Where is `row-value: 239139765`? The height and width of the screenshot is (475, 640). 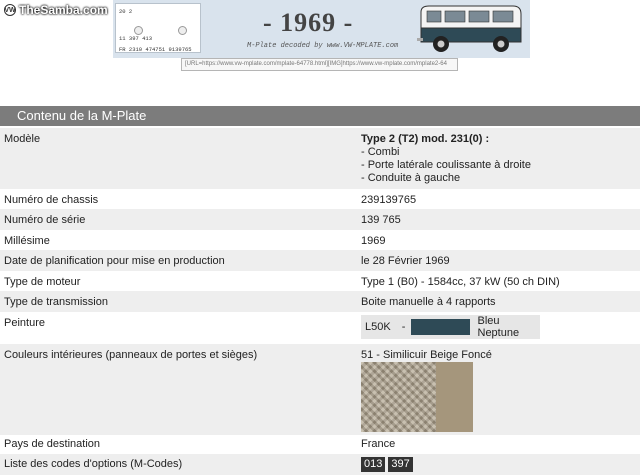
row-value: 239139765 is located at coordinates (389, 200).